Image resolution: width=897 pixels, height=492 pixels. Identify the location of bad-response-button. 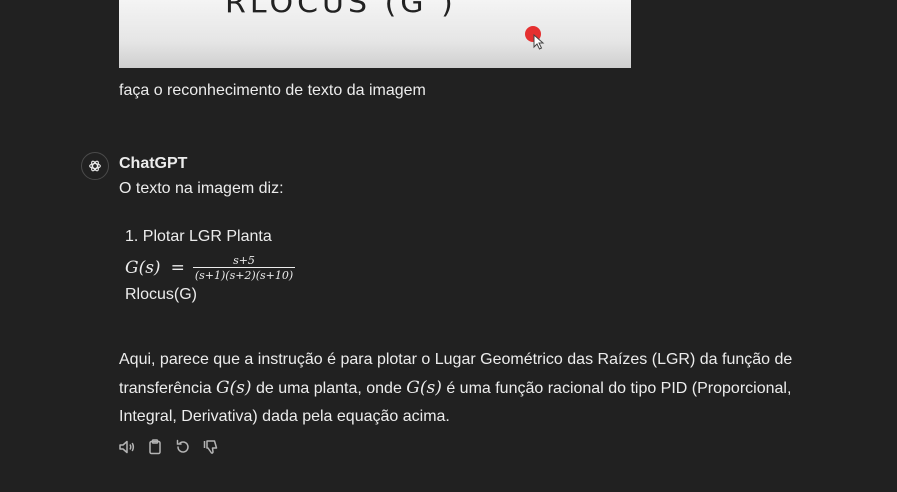
(211, 447).